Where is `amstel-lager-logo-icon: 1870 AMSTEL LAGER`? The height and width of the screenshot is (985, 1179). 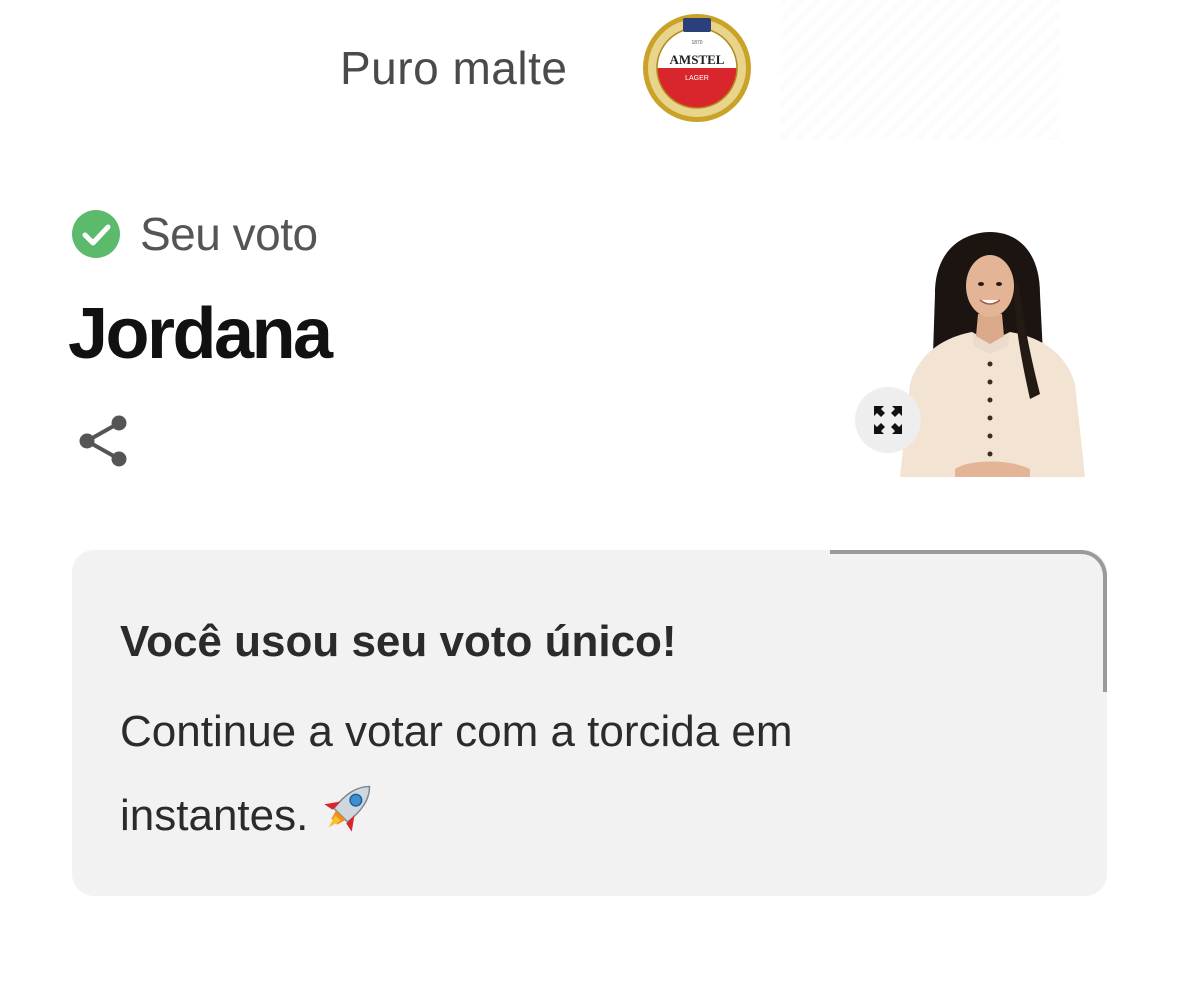
amstel-lager-logo-icon: 1870 AMSTEL LAGER is located at coordinates (697, 68).